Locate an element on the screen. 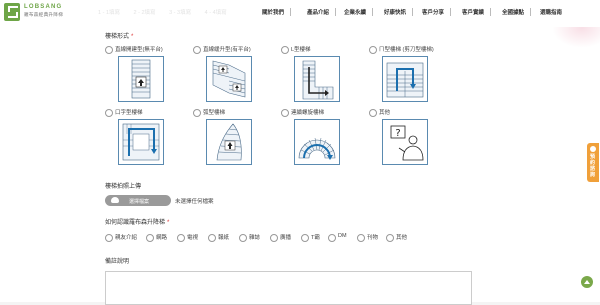  stair-type-label-text: 樓梯形式 is located at coordinates (117, 37).